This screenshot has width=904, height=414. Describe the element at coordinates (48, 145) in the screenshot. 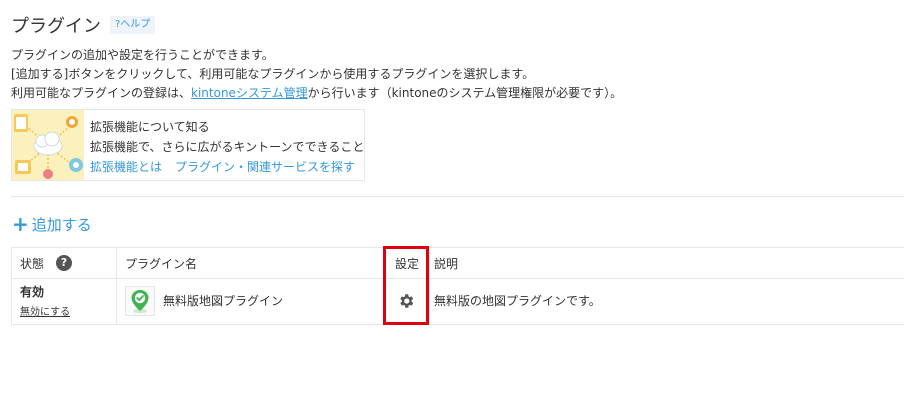

I see `extension-illustration` at that location.